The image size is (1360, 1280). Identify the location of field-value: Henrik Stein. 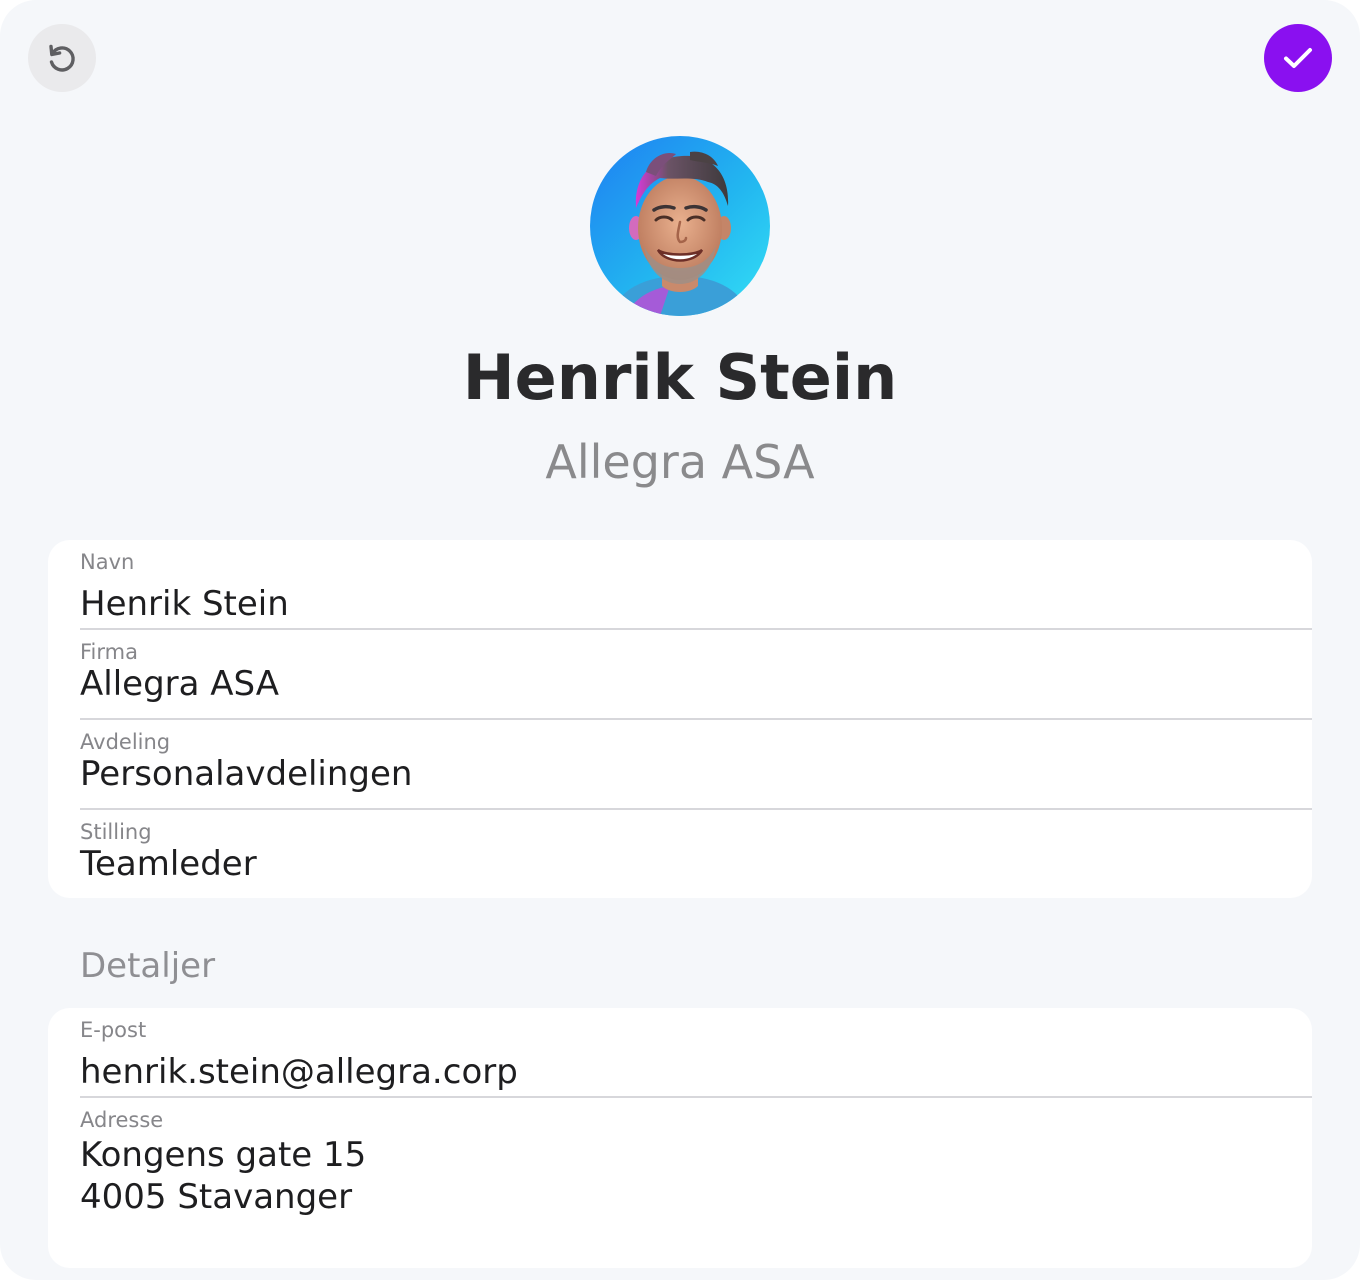
(184, 604).